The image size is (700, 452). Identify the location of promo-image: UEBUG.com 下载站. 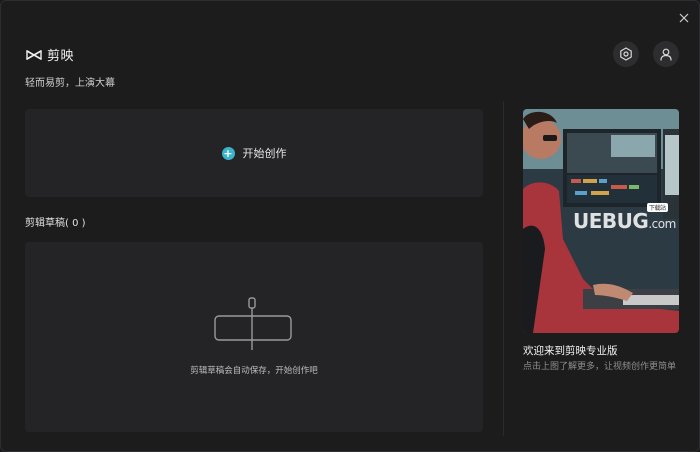
(601, 221).